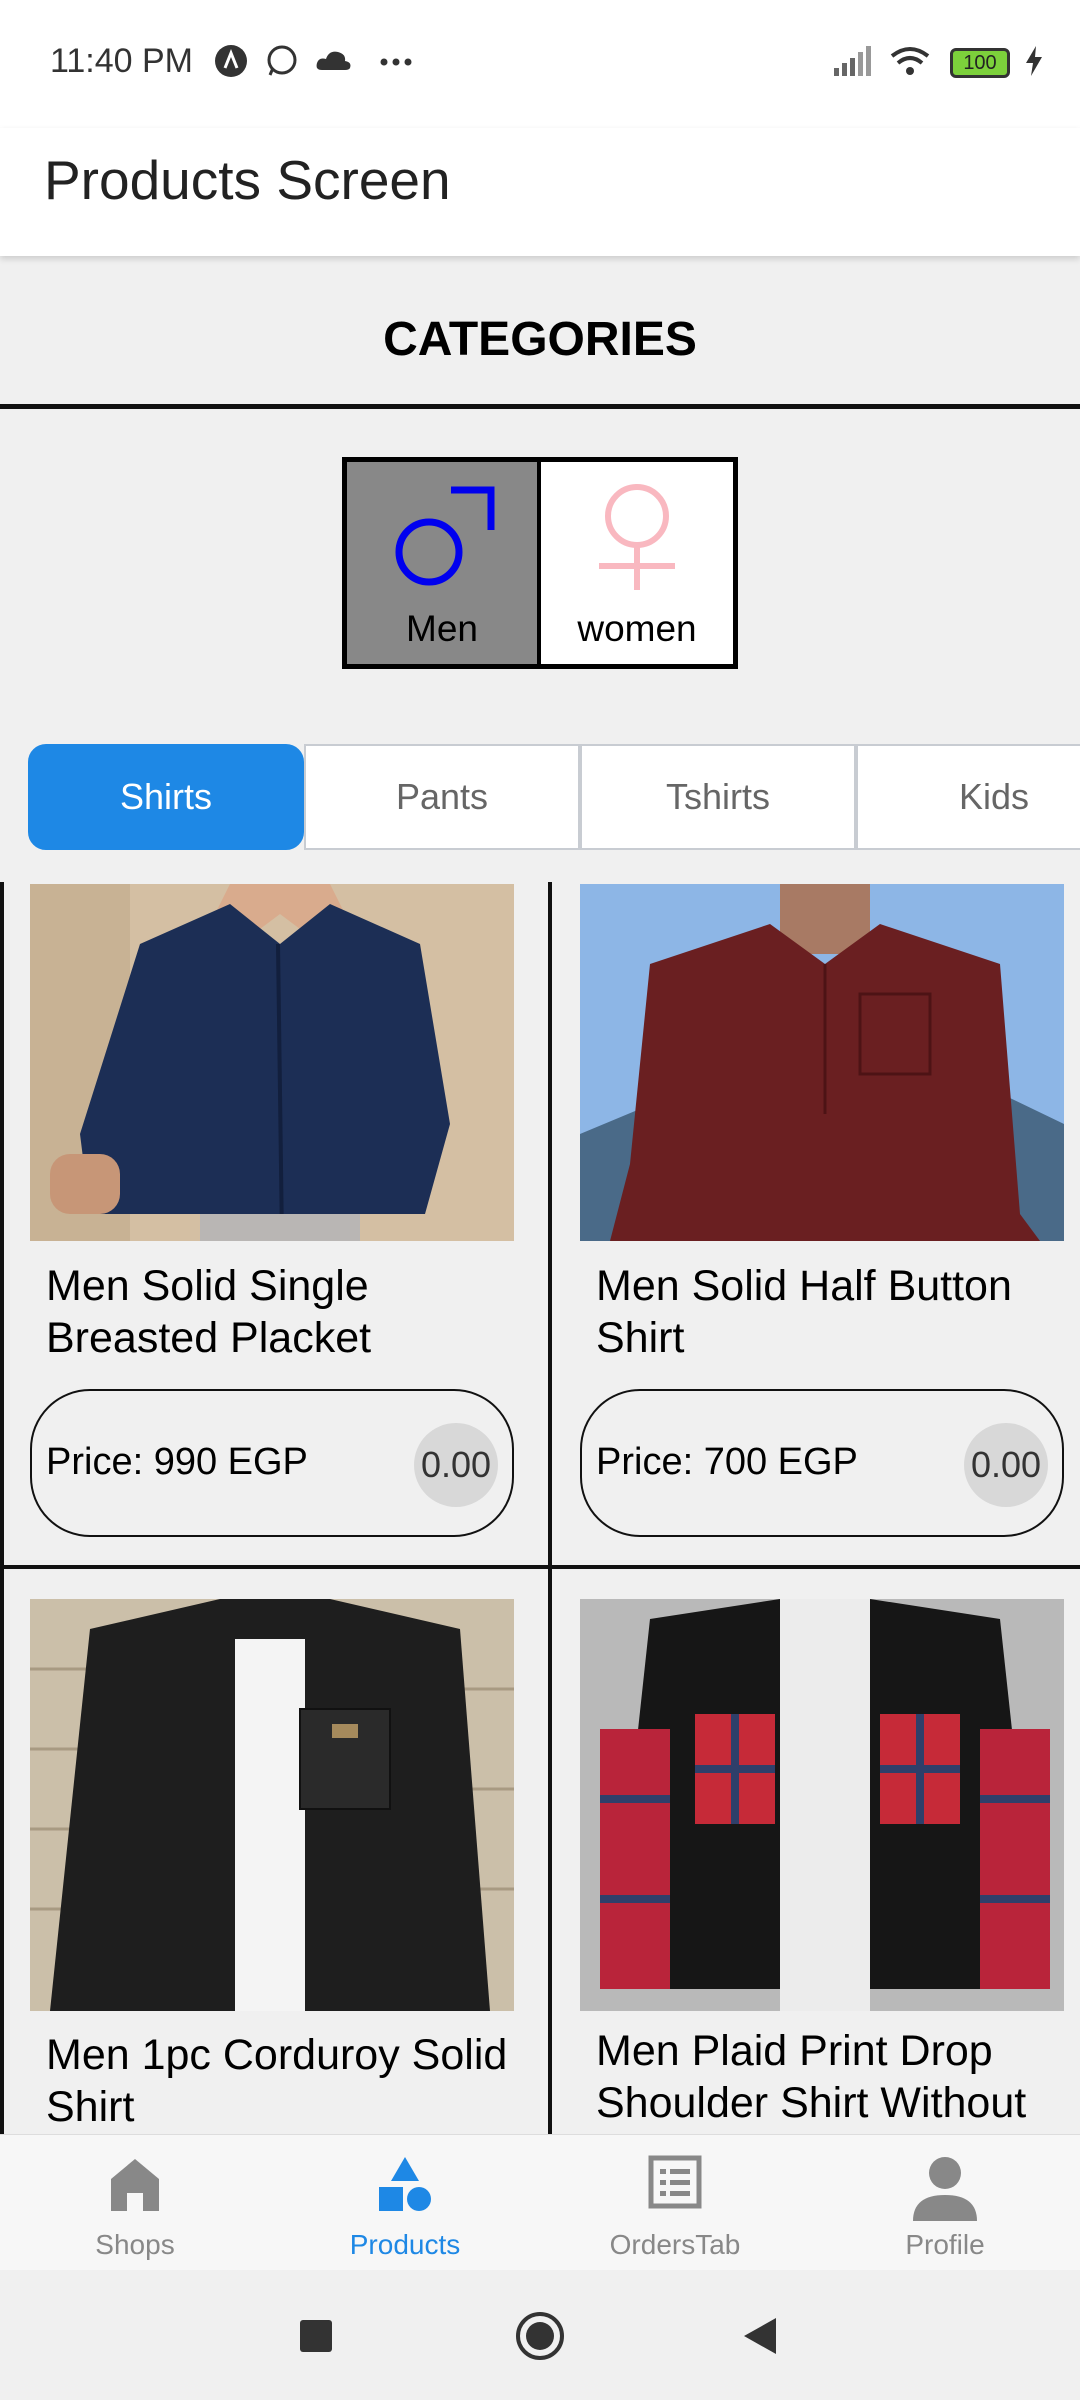  What do you see at coordinates (277, 2081) in the screenshot?
I see `product-name: Men 1pc Corduroy Solid Shirt` at bounding box center [277, 2081].